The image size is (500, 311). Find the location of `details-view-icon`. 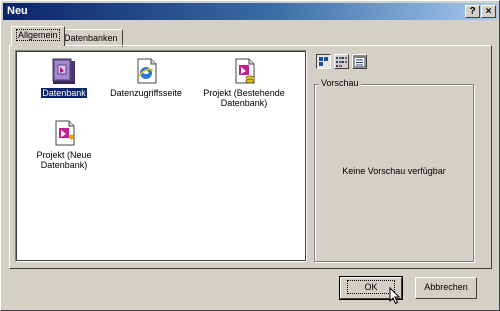

details-view-icon is located at coordinates (359, 61).